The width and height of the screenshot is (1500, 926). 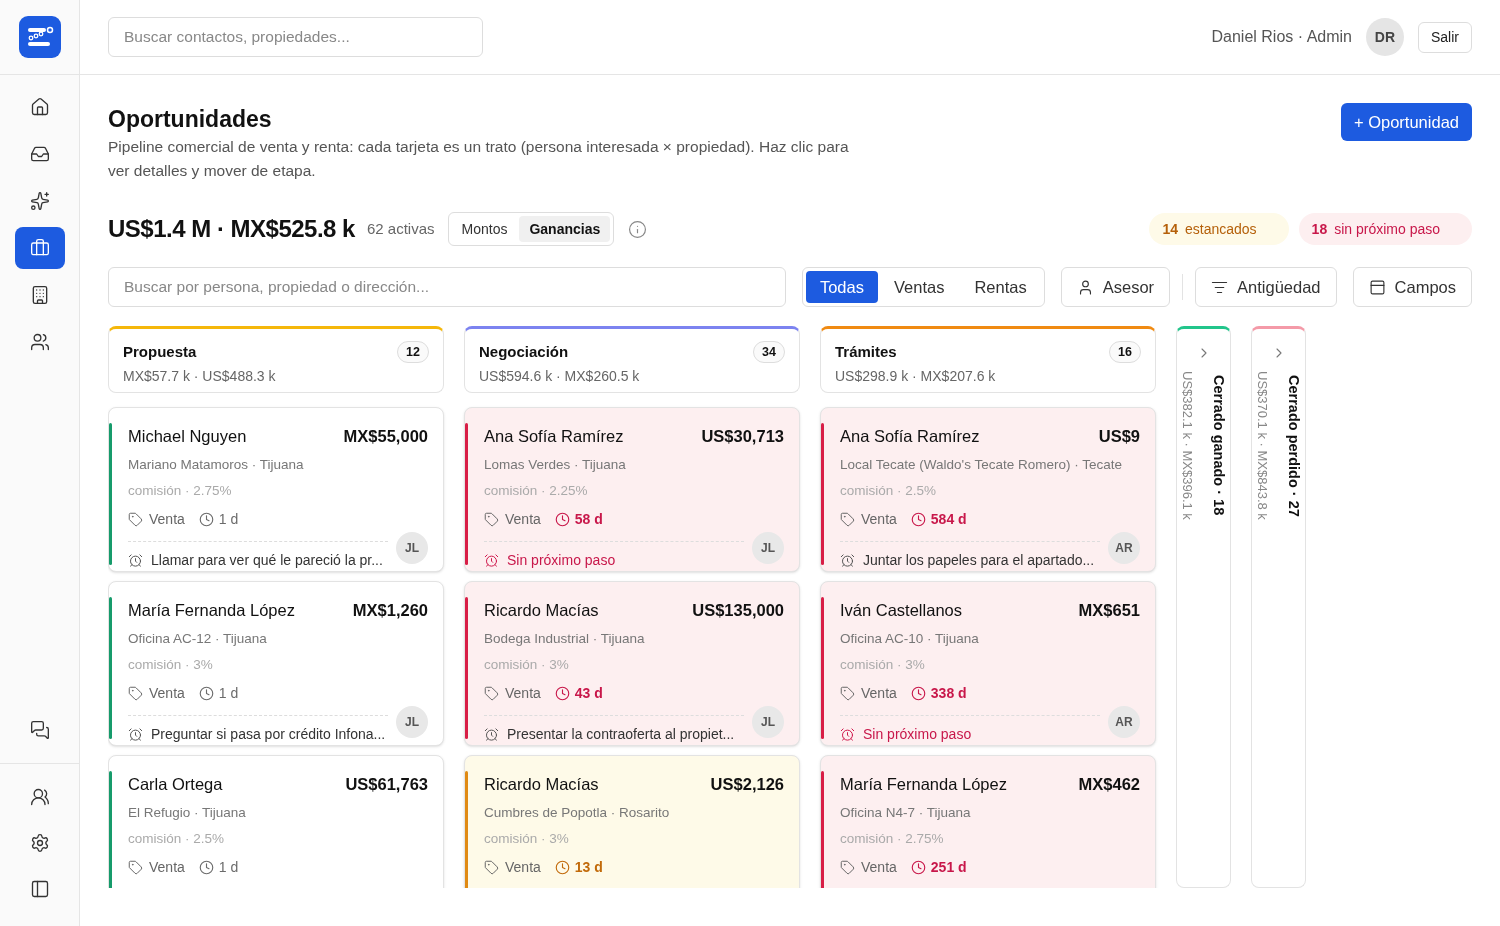 I want to click on toggle-option: Montos, so click(x=484, y=229).